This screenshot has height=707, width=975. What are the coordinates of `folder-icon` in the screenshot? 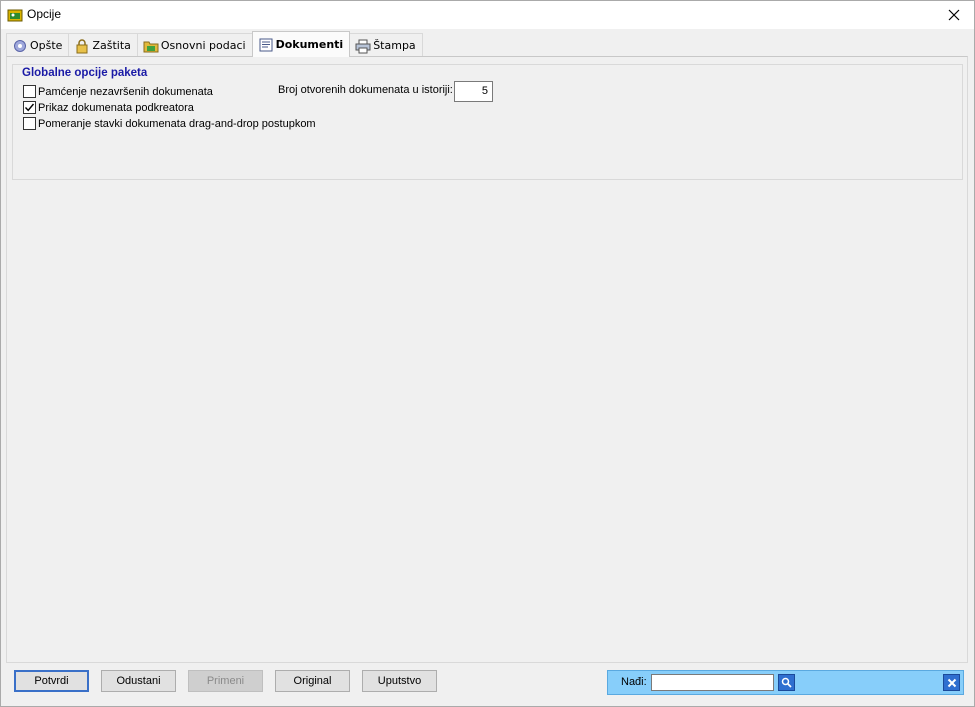 It's located at (151, 46).